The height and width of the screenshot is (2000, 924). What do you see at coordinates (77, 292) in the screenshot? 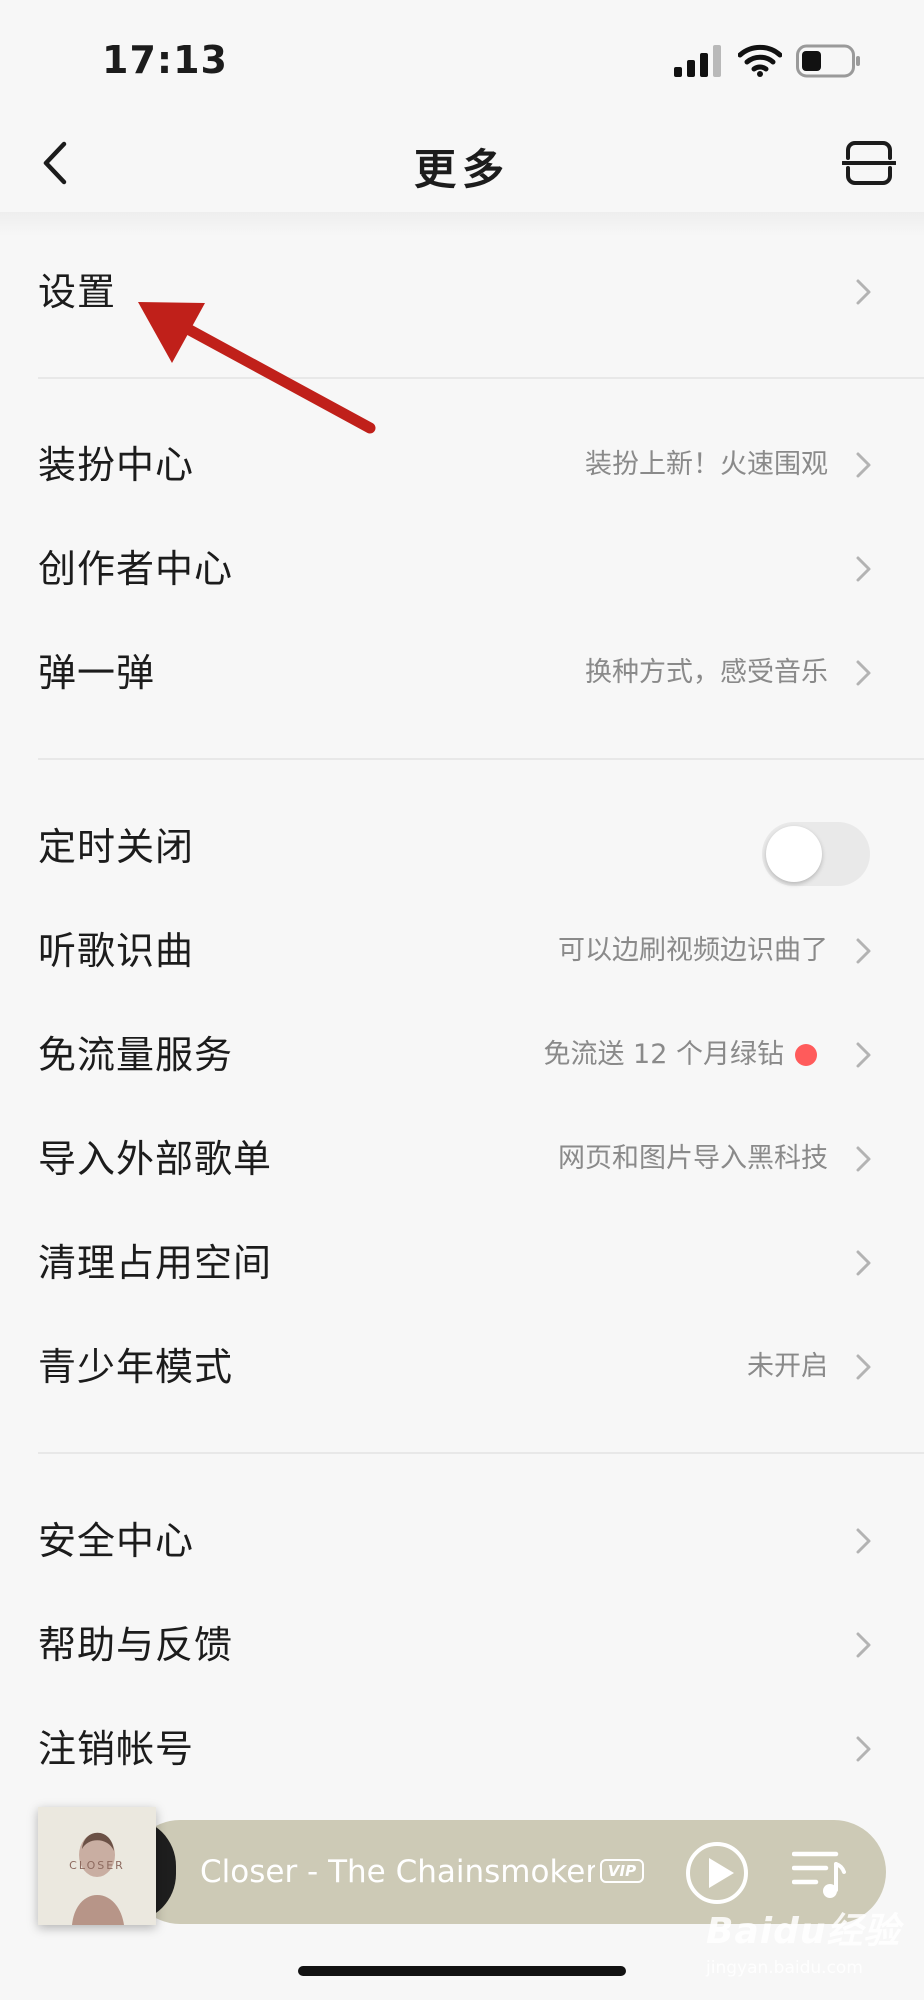
I see `menu-item-label: 设置` at bounding box center [77, 292].